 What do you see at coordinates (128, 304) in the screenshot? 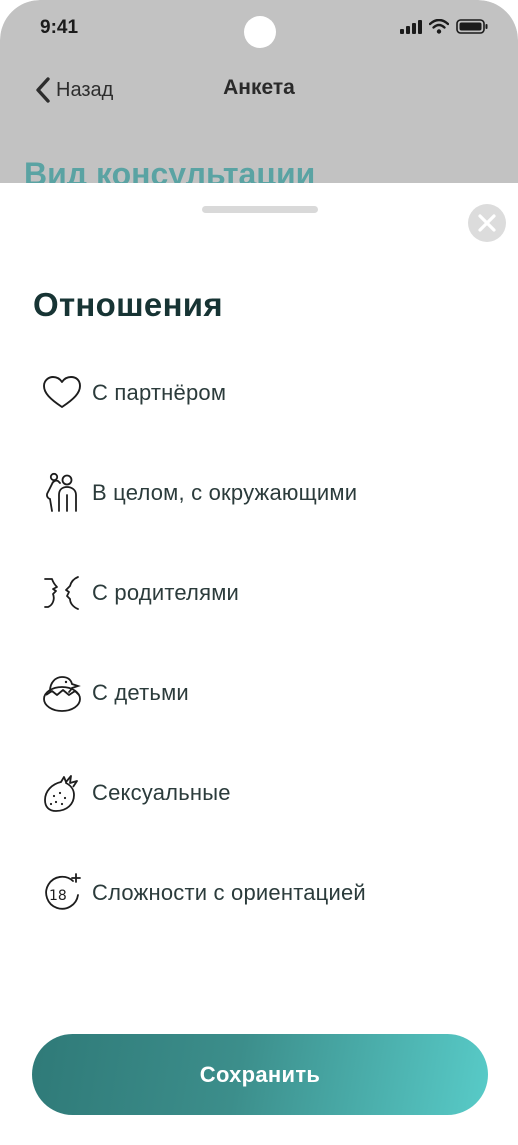
I see `sheet-title: Отношения` at bounding box center [128, 304].